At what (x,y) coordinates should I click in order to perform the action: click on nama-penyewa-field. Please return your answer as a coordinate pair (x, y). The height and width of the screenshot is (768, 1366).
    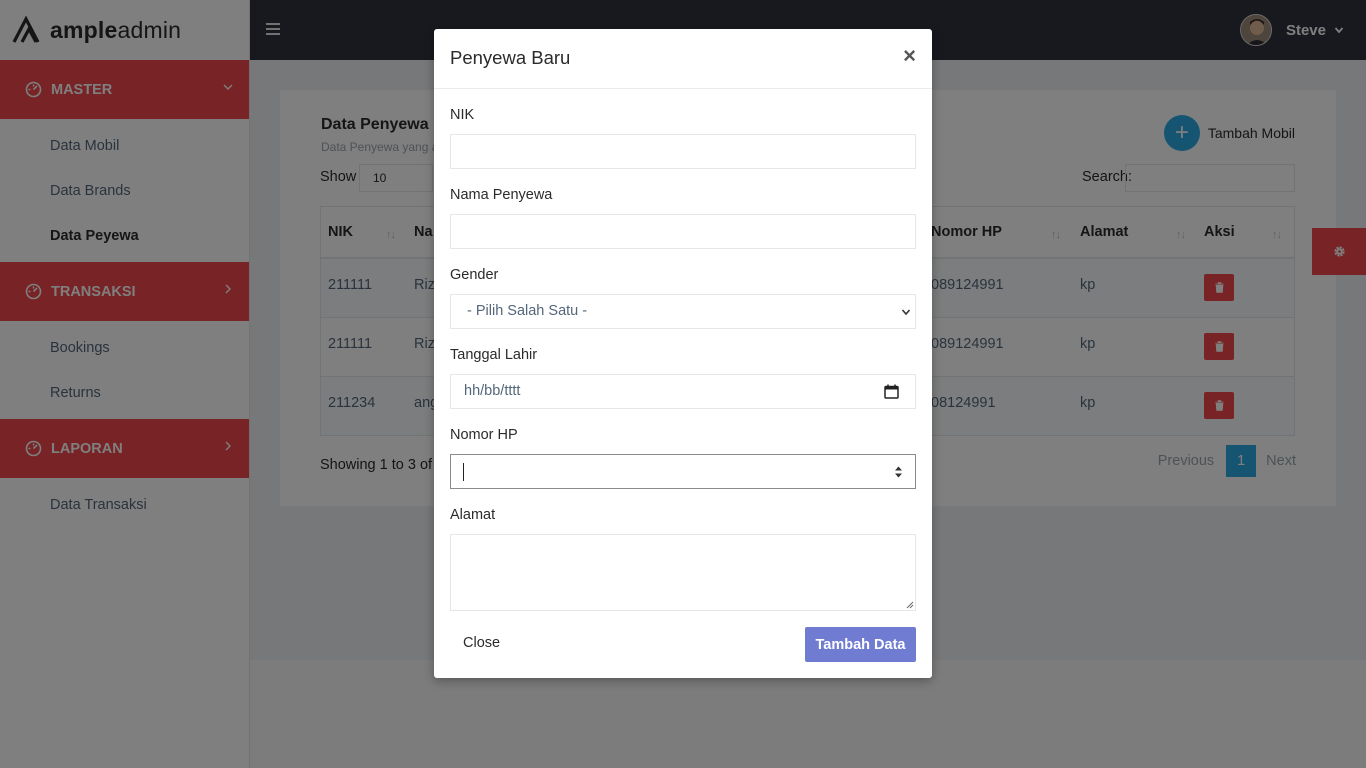
    Looking at the image, I should click on (683, 231).